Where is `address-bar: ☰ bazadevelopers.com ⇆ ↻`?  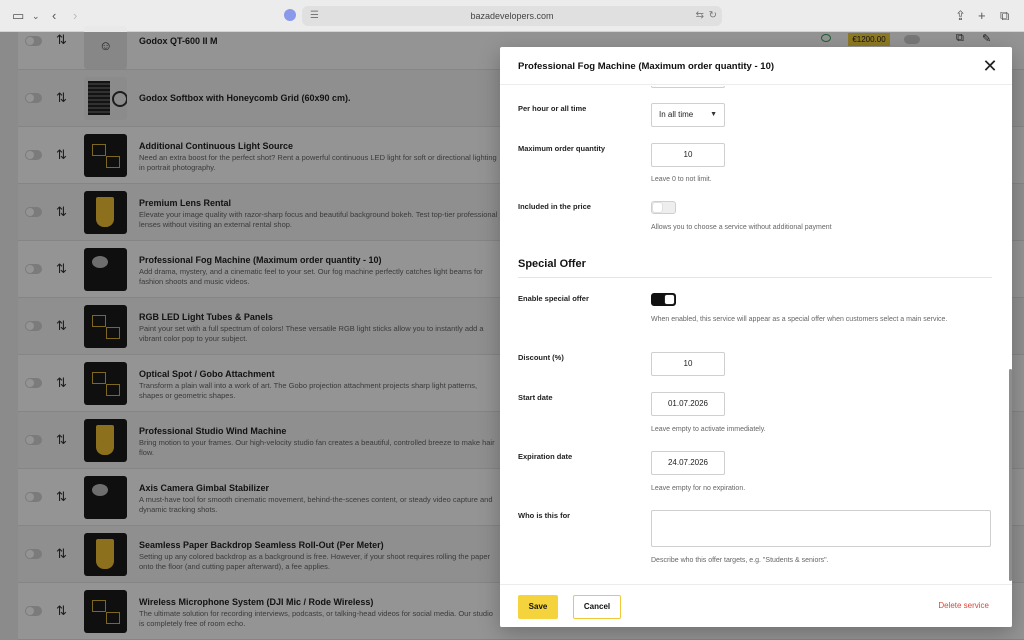
address-bar: ☰ bazadevelopers.com ⇆ ↻ is located at coordinates (512, 16).